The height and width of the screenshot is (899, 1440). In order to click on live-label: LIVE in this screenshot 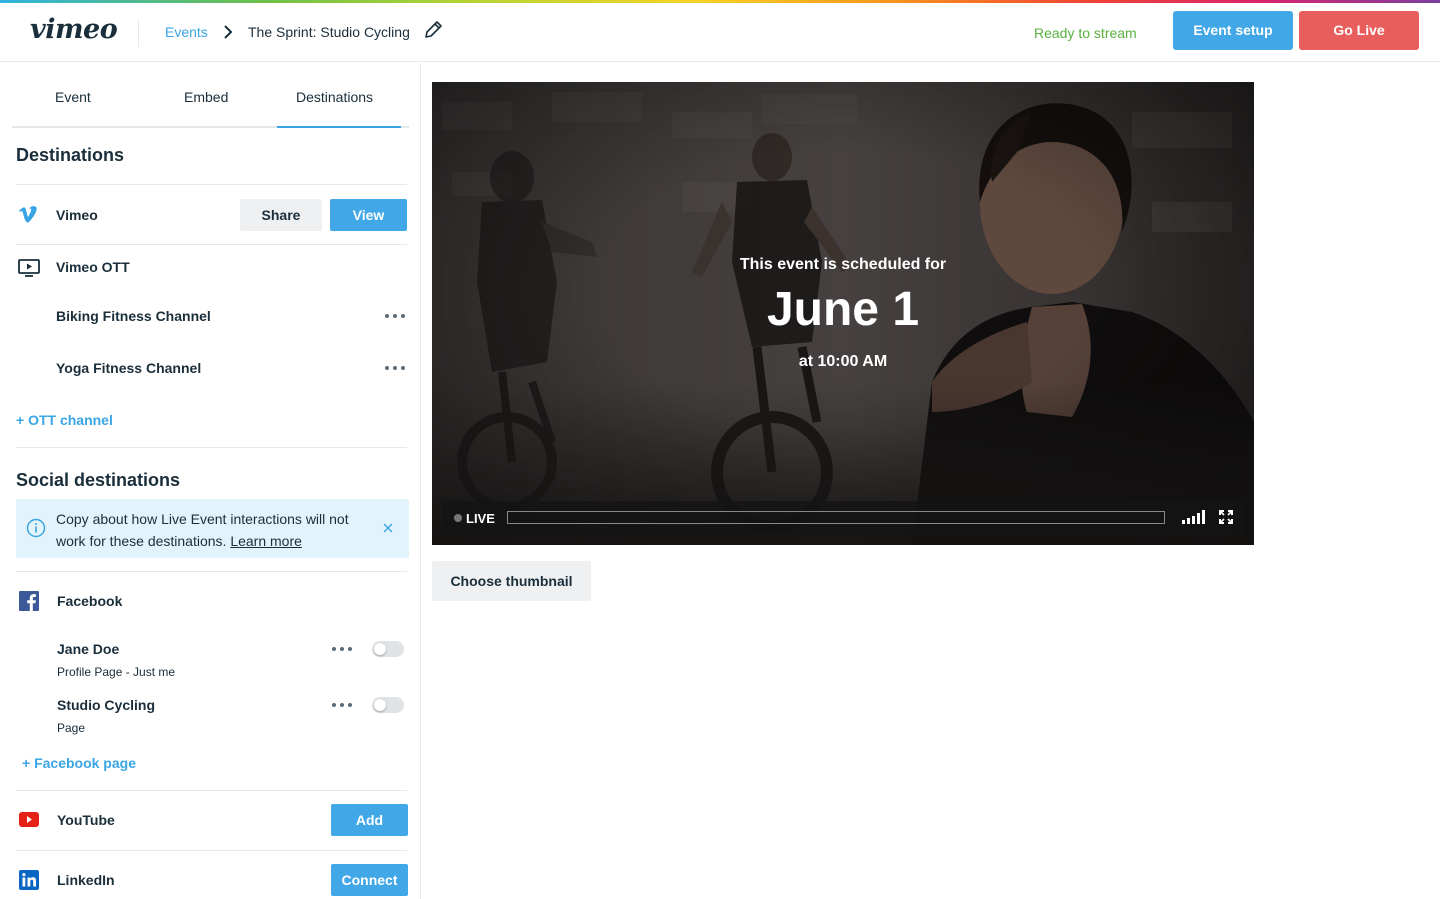, I will do `click(480, 518)`.